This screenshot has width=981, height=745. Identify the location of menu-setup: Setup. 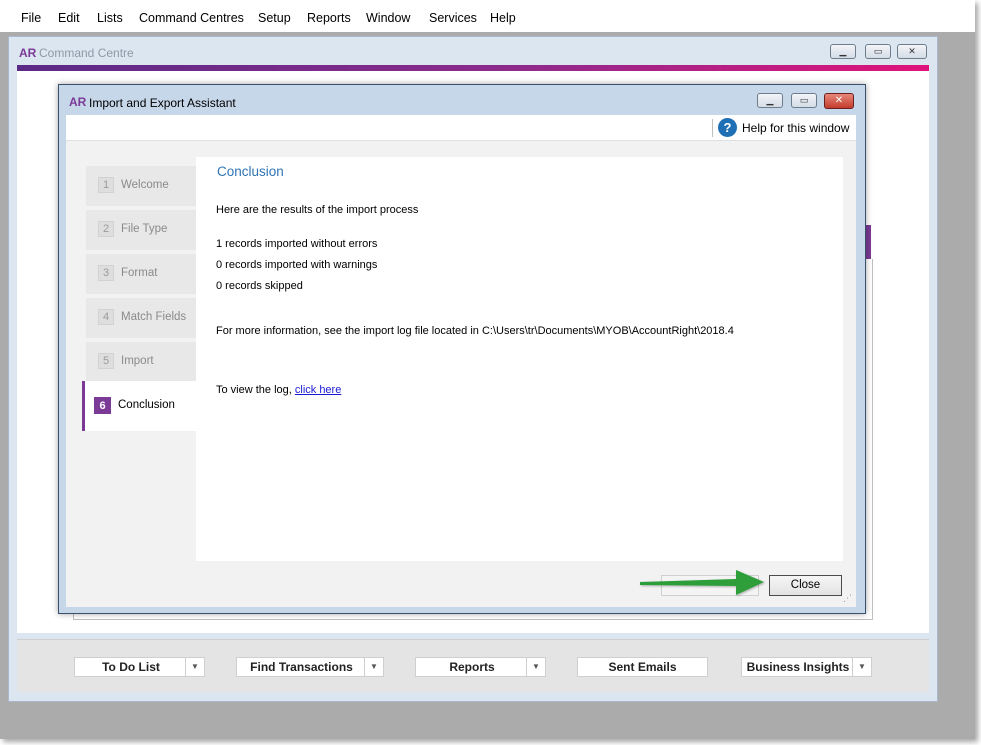
(274, 18).